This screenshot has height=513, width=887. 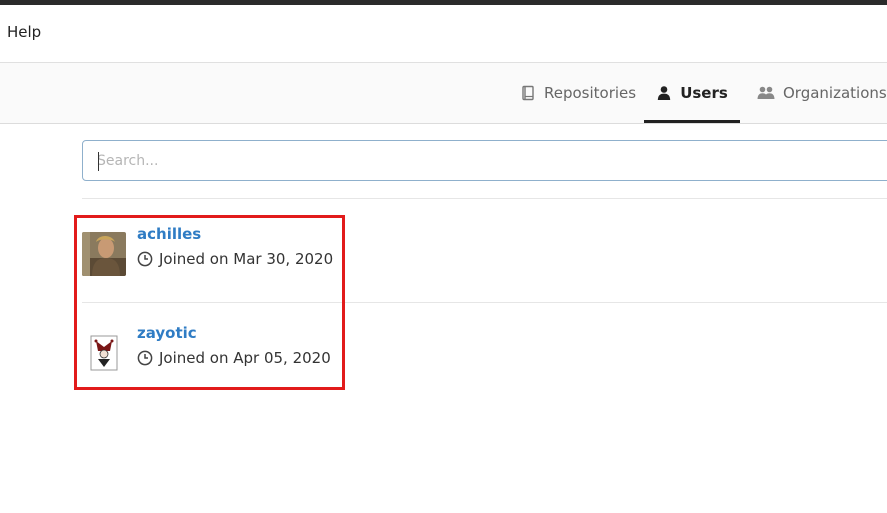 I want to click on text-caret, so click(x=98, y=161).